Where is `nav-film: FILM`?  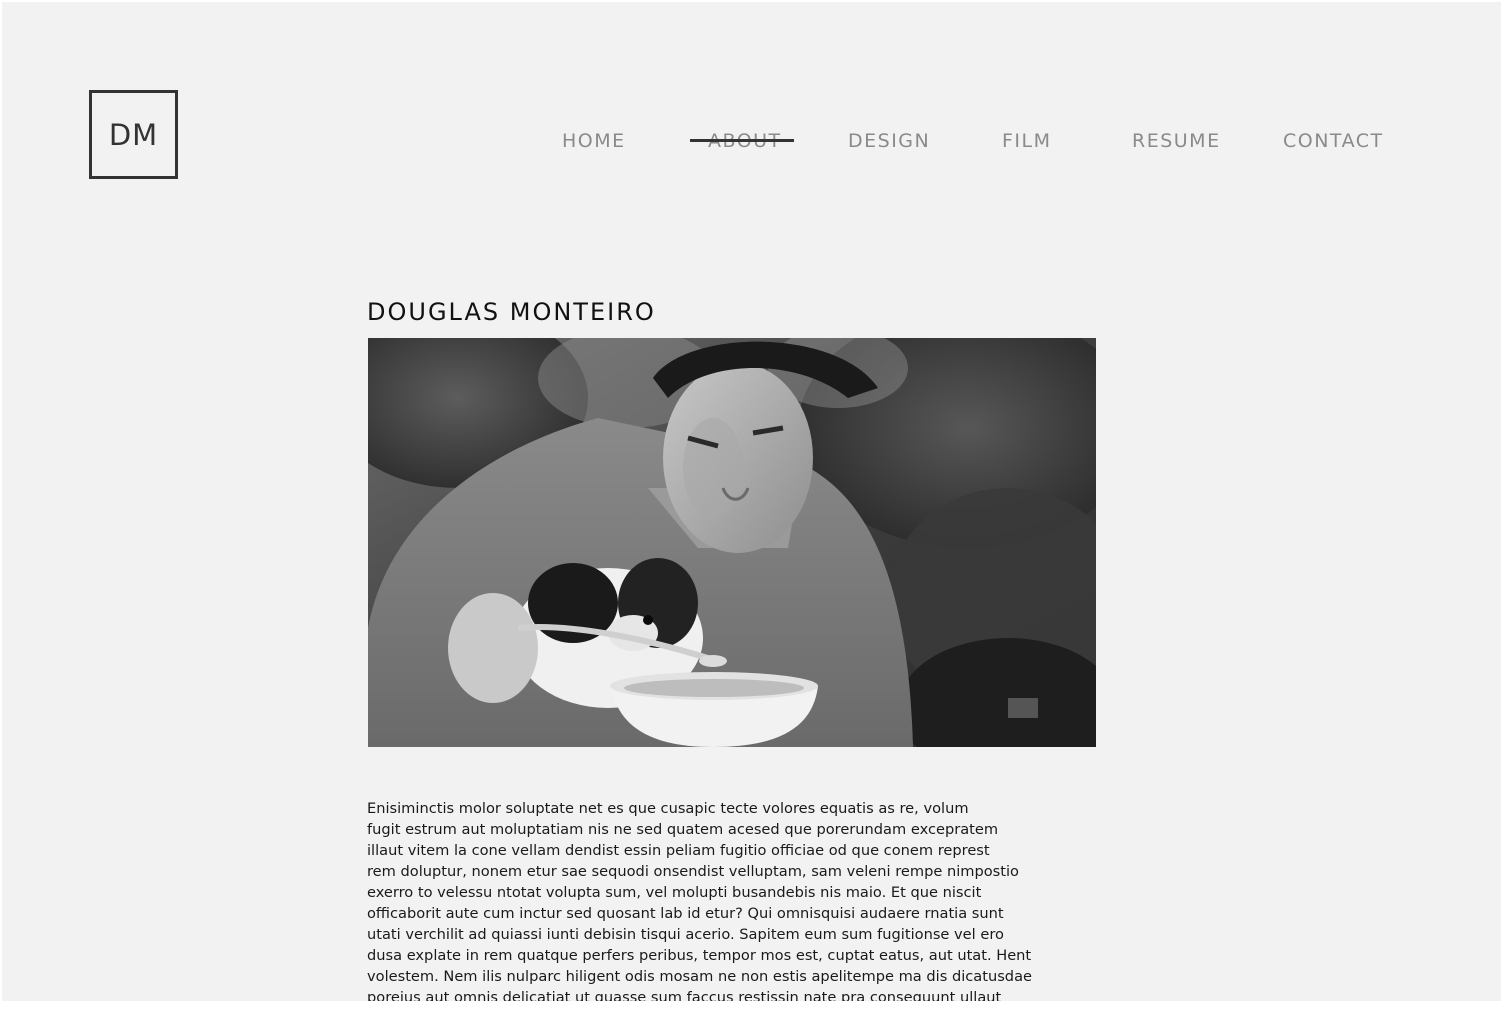 nav-film: FILM is located at coordinates (1027, 141).